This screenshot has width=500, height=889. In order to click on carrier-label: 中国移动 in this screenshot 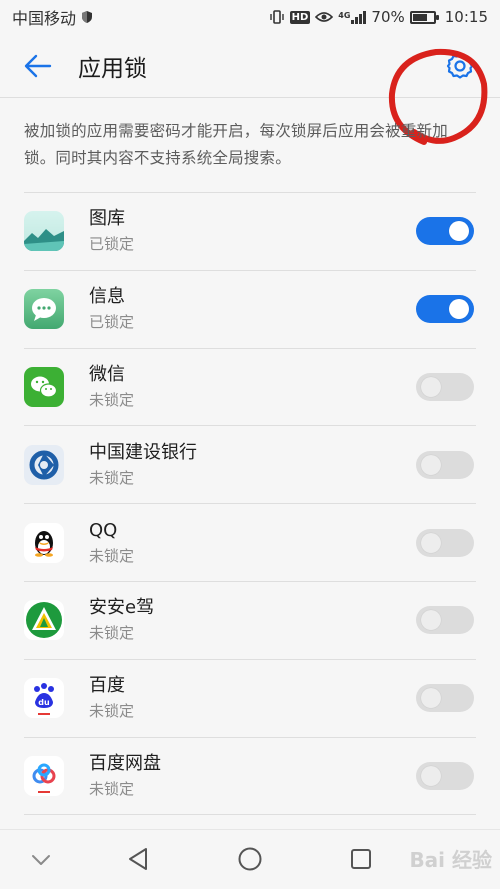, I will do `click(44, 18)`.